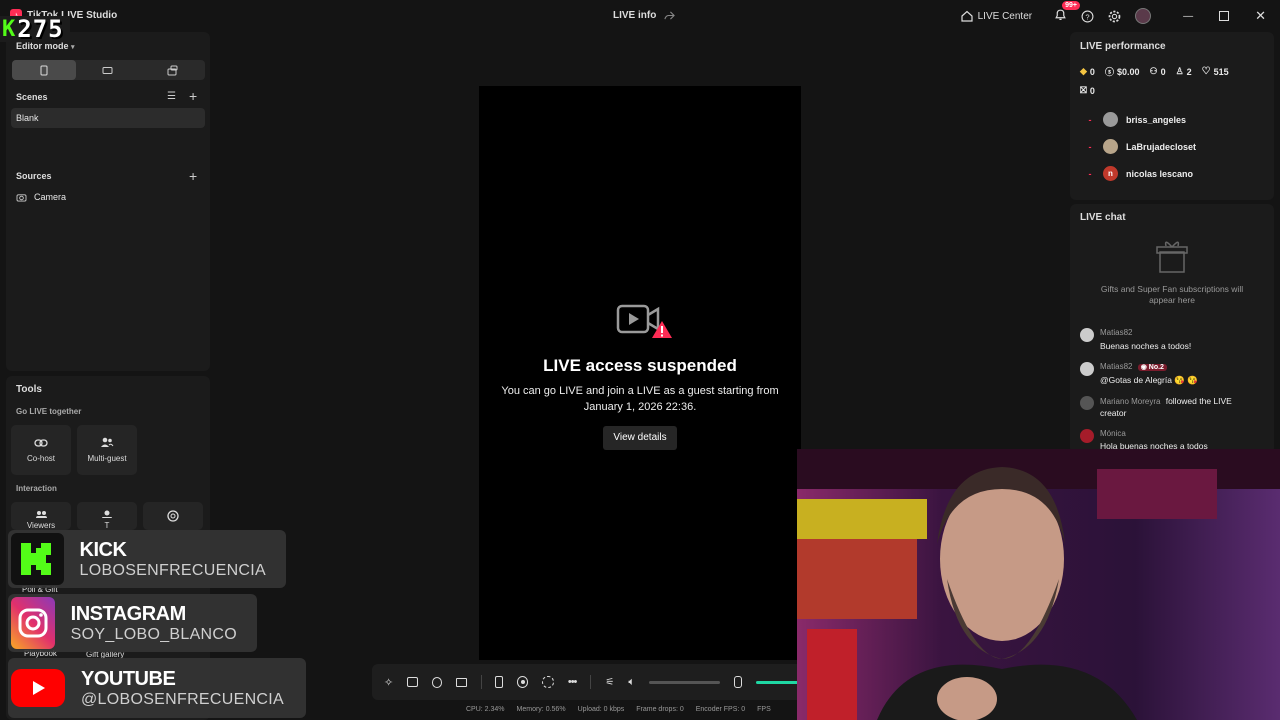  I want to click on user-stand-icon, so click(107, 514).